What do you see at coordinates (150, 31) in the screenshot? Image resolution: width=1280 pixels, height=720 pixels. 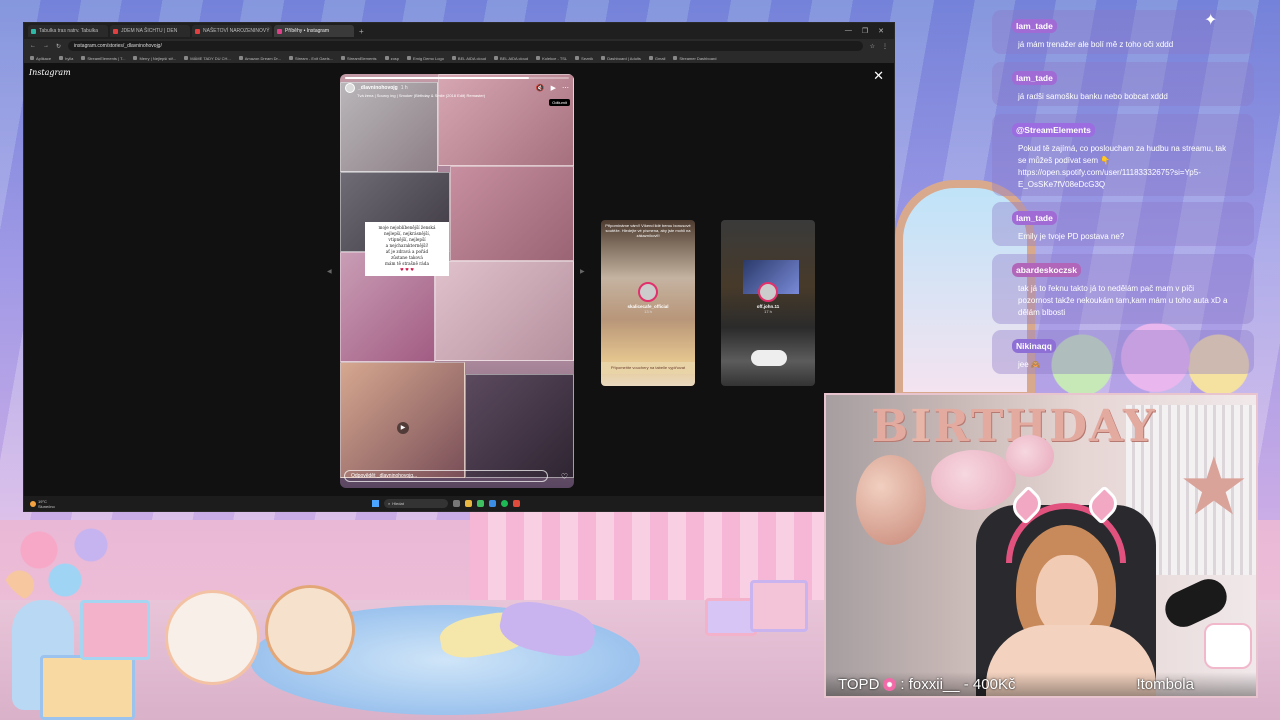 I see `browser-tab: JDEM NA ŠICHTU | DEN` at bounding box center [150, 31].